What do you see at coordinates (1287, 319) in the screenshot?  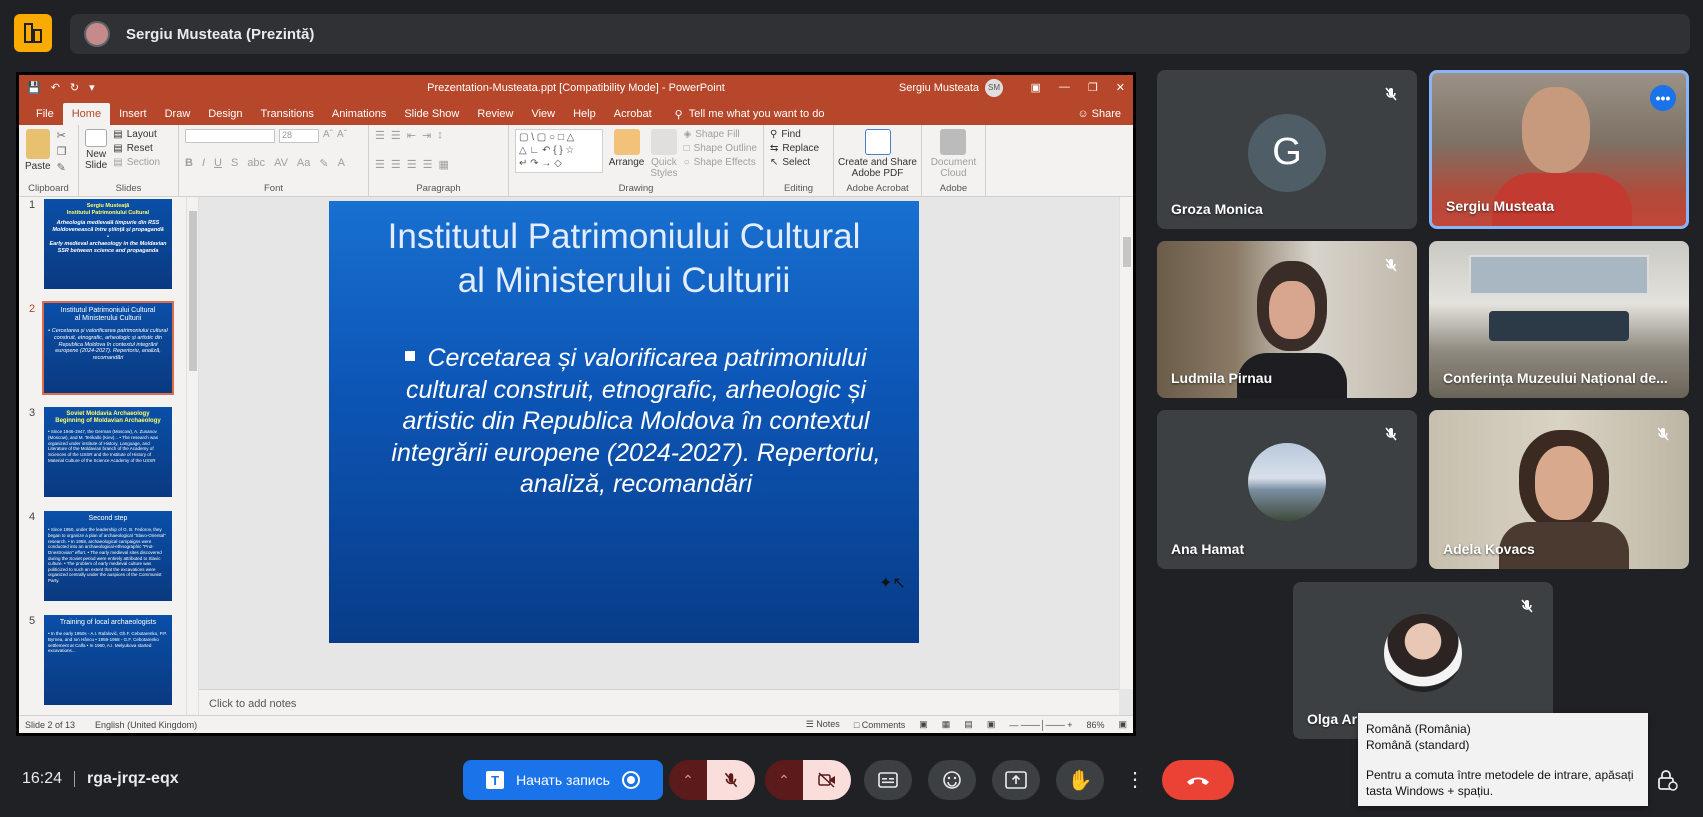 I see `participant-tile: Ludmila Pirnau` at bounding box center [1287, 319].